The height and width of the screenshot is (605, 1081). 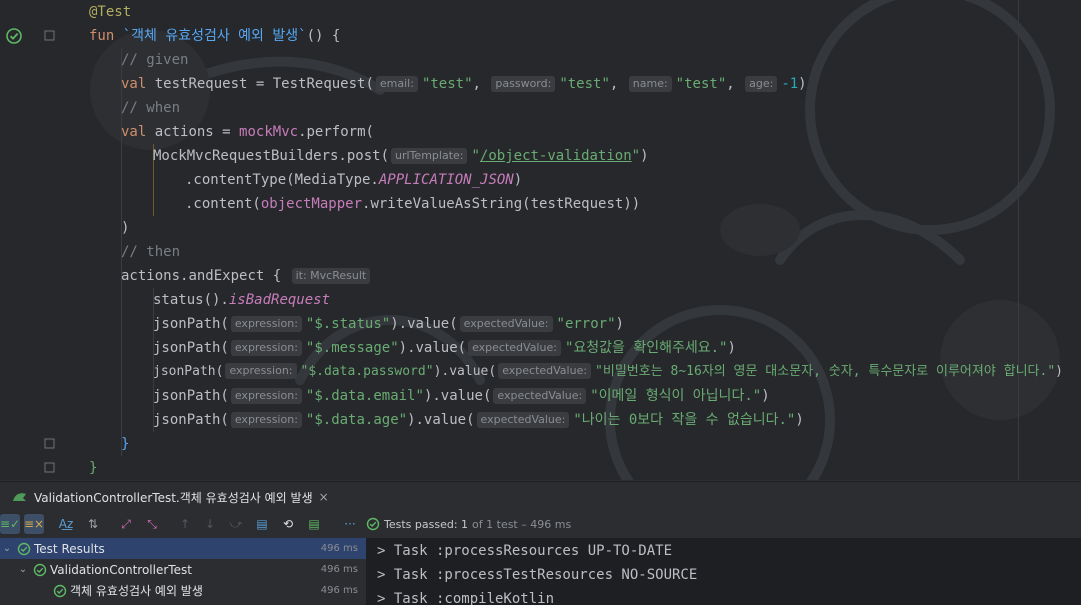 What do you see at coordinates (556, 156) in the screenshot?
I see `url-link: /object-validation` at bounding box center [556, 156].